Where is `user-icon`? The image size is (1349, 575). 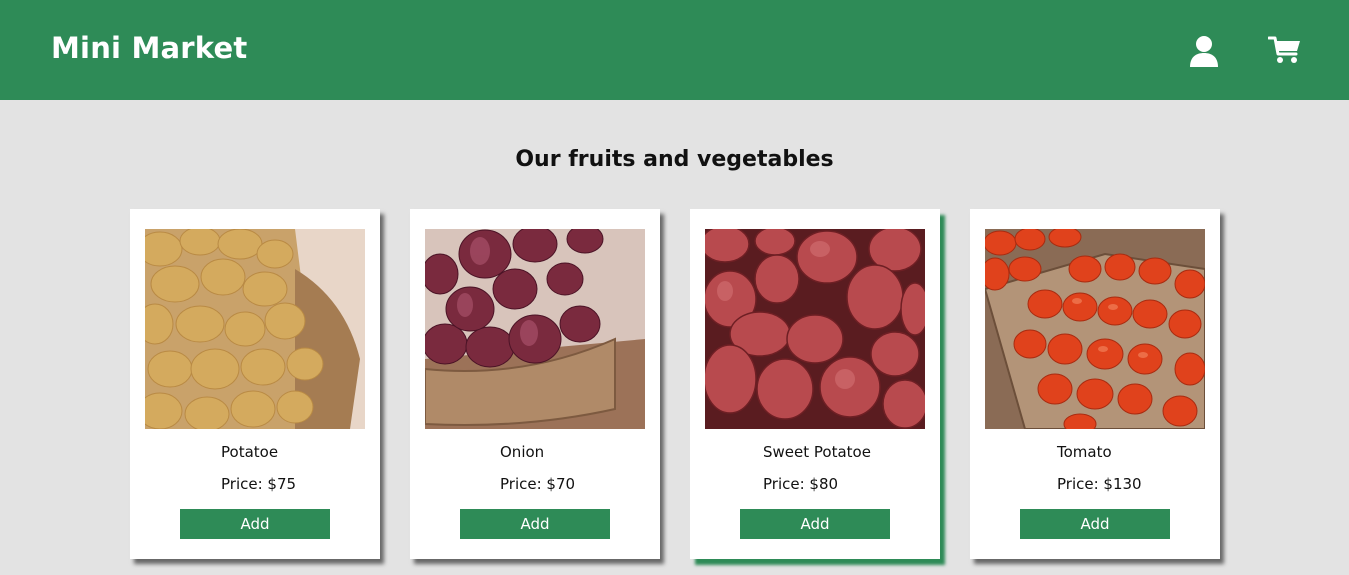 user-icon is located at coordinates (1204, 51).